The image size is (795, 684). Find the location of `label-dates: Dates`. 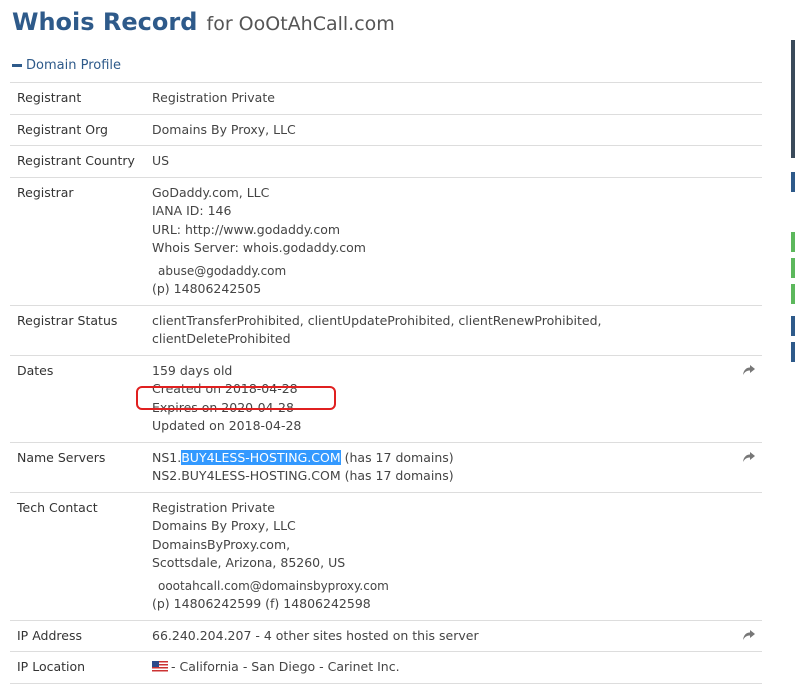

label-dates: Dates is located at coordinates (77, 398).